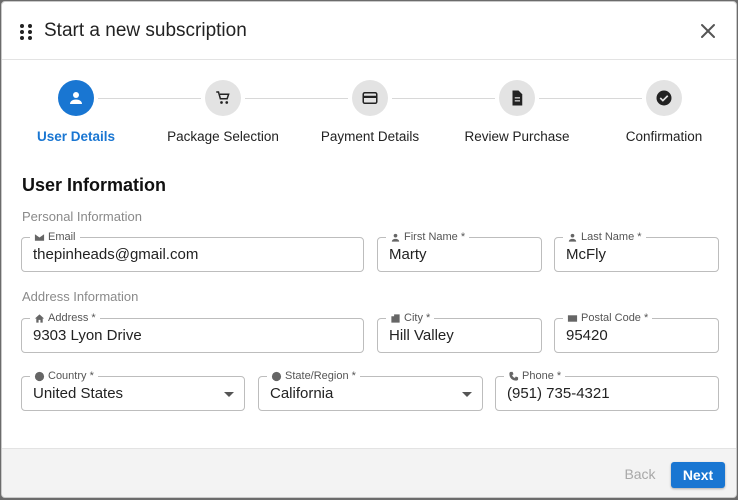 Image resolution: width=738 pixels, height=500 pixels. I want to click on state-value: California, so click(302, 393).